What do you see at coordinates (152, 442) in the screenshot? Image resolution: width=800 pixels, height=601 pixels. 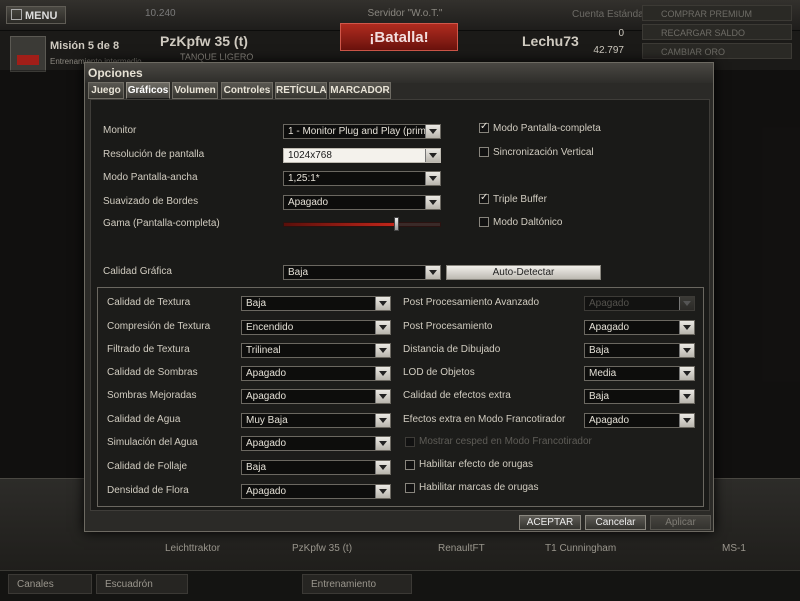 I see `water-simulation-label: Simulación del Agua` at bounding box center [152, 442].